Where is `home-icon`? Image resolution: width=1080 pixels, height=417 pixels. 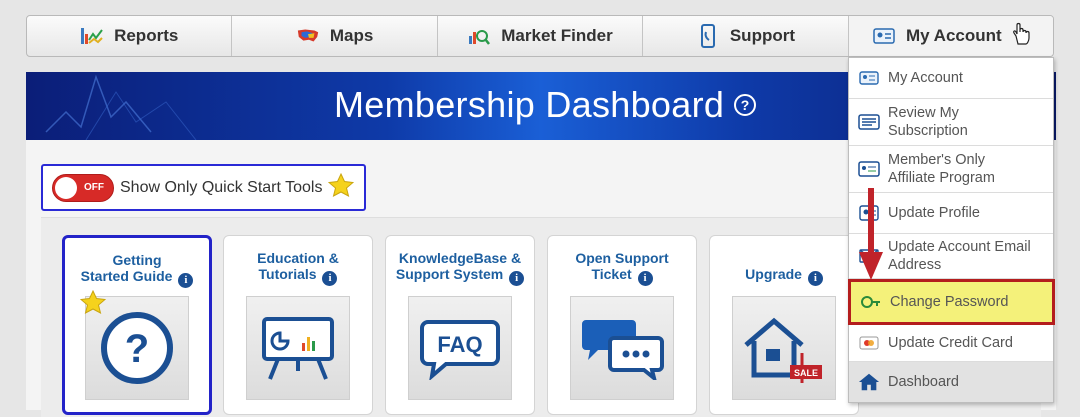 home-icon is located at coordinates (869, 382).